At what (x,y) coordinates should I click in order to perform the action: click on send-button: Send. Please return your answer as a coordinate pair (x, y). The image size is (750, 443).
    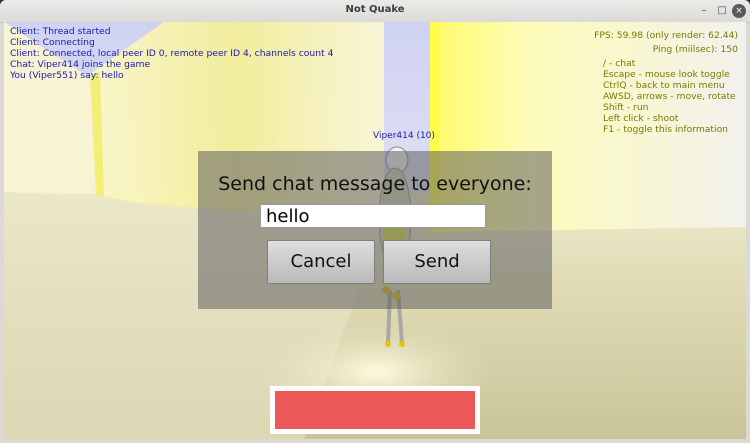
    Looking at the image, I should click on (437, 262).